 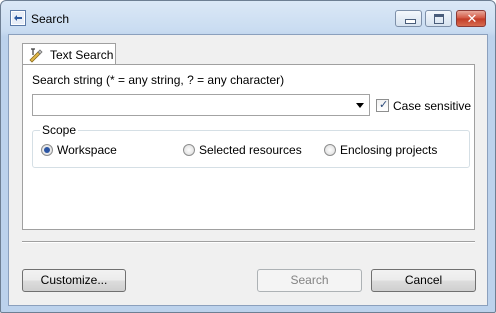 I want to click on maximize-icon, so click(x=439, y=19).